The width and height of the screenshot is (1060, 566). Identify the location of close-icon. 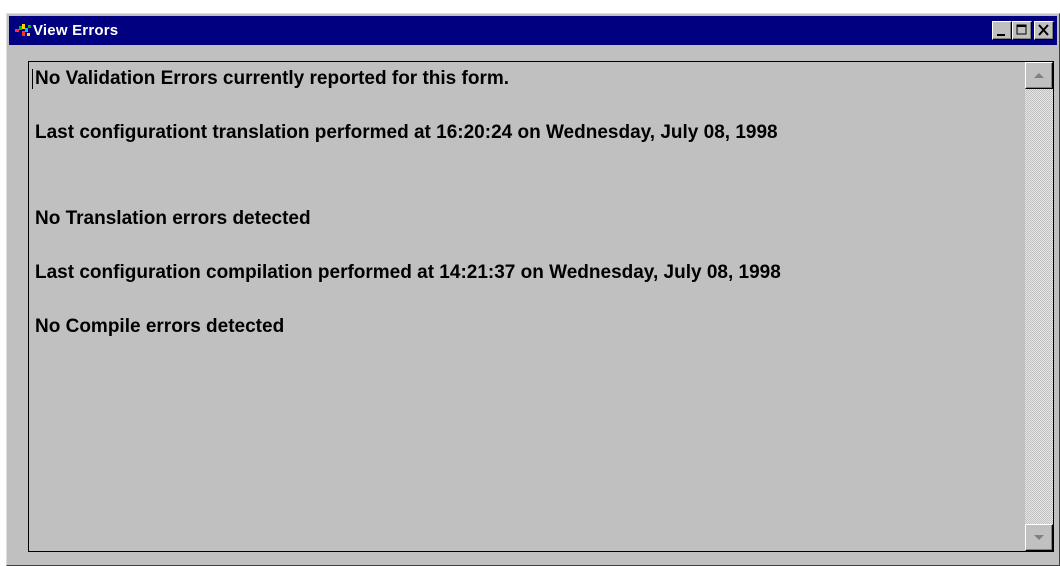
(1043, 30).